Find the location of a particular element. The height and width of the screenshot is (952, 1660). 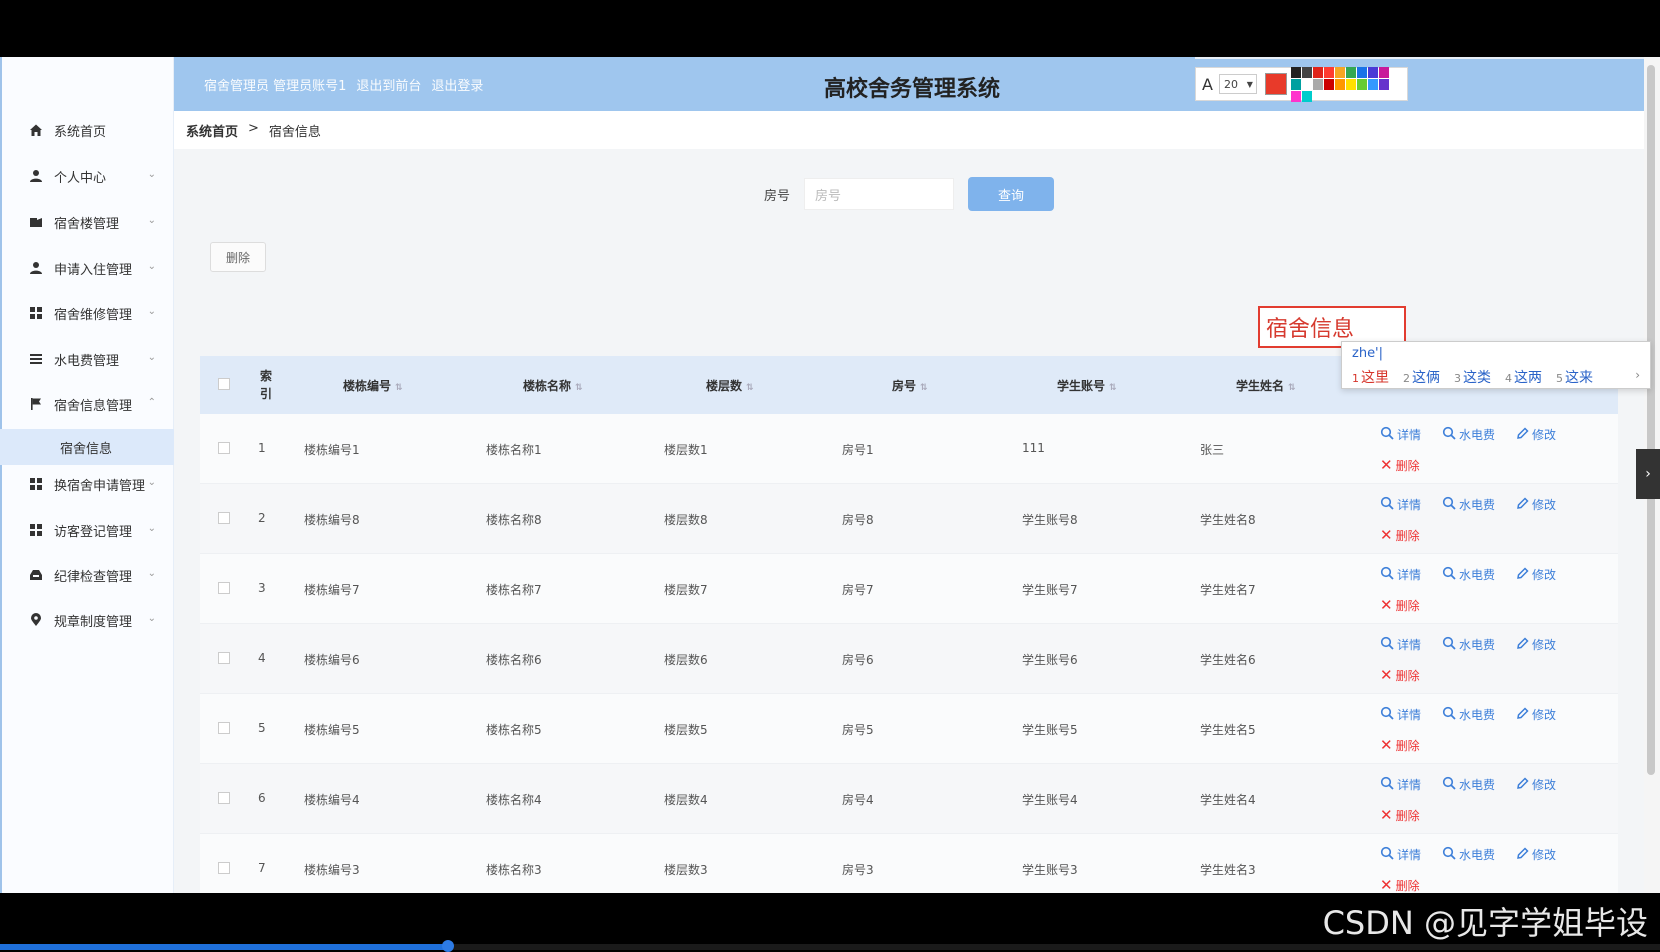

video-progress-bar is located at coordinates (830, 946).